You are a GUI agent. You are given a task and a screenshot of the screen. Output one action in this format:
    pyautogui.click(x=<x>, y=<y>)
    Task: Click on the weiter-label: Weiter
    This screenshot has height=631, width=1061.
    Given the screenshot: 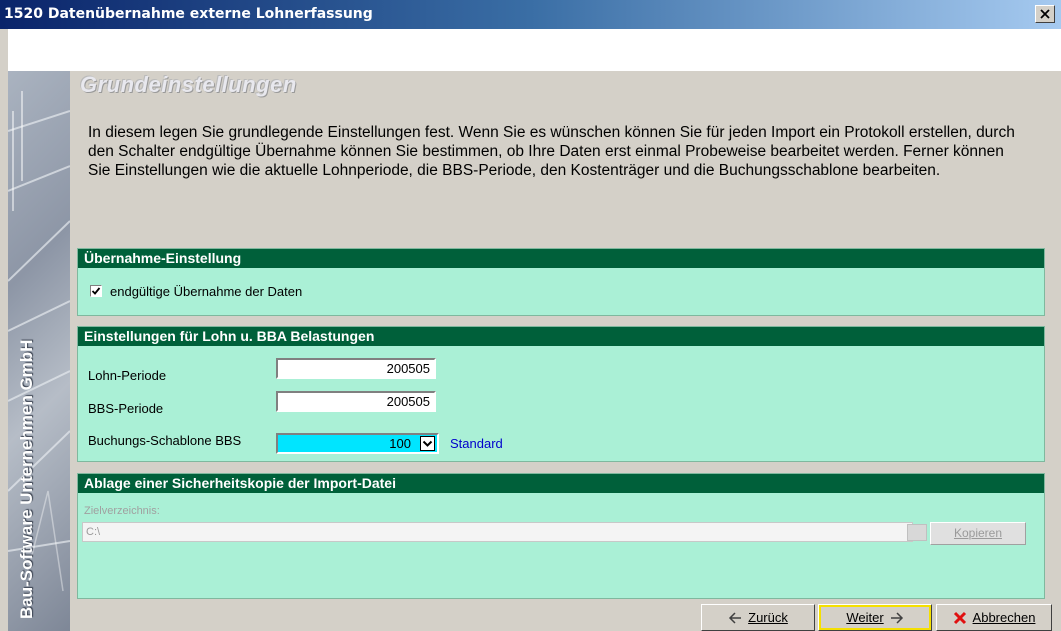 What is the action you would take?
    pyautogui.click(x=865, y=617)
    